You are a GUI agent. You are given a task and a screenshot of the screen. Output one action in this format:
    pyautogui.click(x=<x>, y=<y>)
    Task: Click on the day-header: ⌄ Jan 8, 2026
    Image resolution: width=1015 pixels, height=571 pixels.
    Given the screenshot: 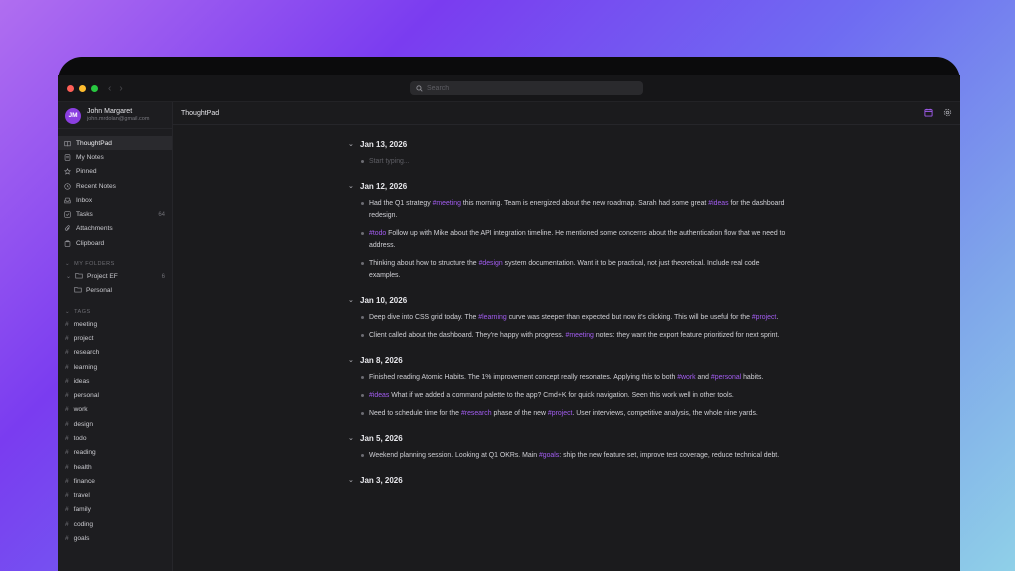 What is the action you would take?
    pyautogui.click(x=568, y=360)
    